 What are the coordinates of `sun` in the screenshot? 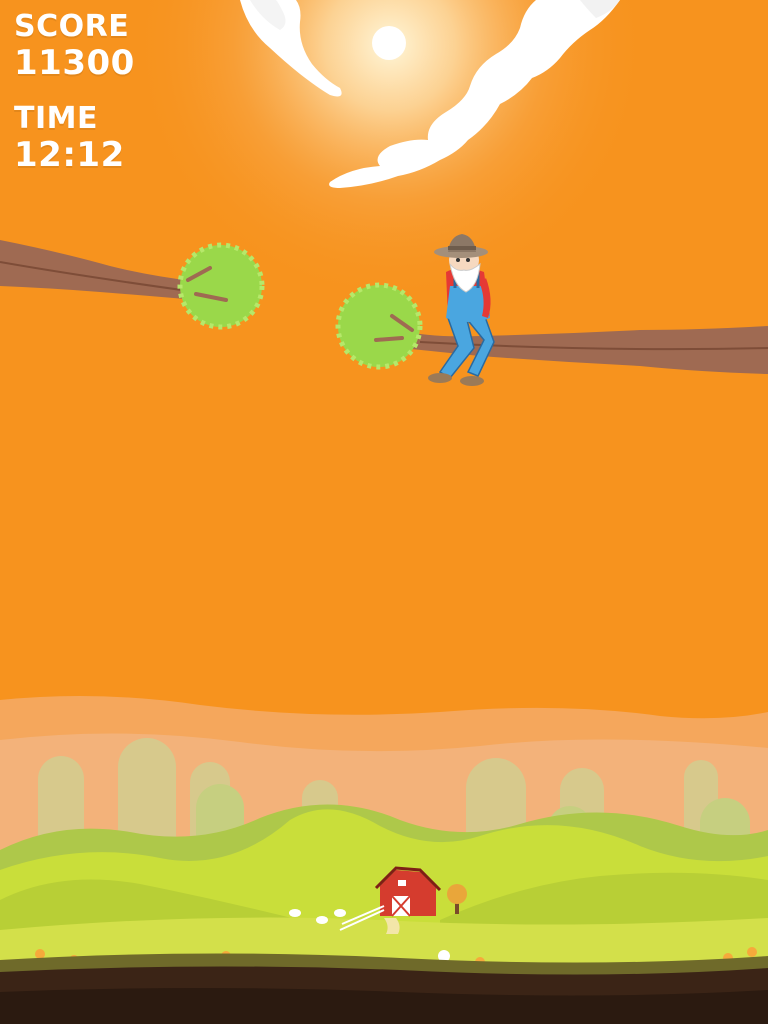 It's located at (389, 43).